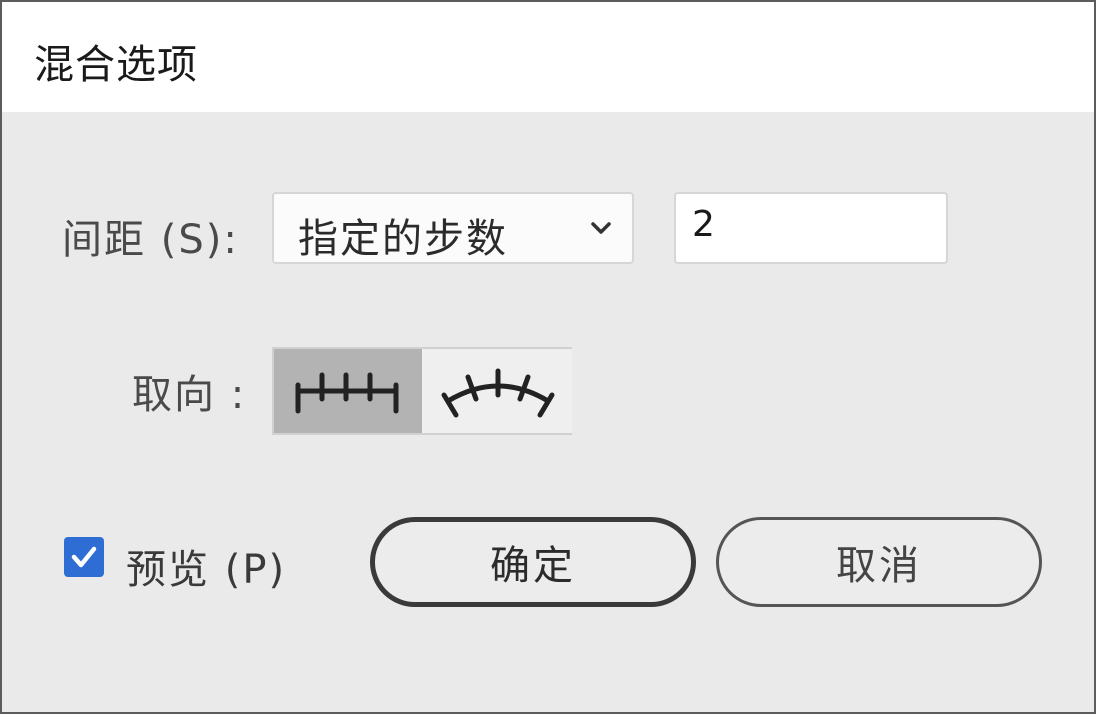 The width and height of the screenshot is (1100, 718). Describe the element at coordinates (116, 65) in the screenshot. I see `dialog-title: 混合选项` at that location.